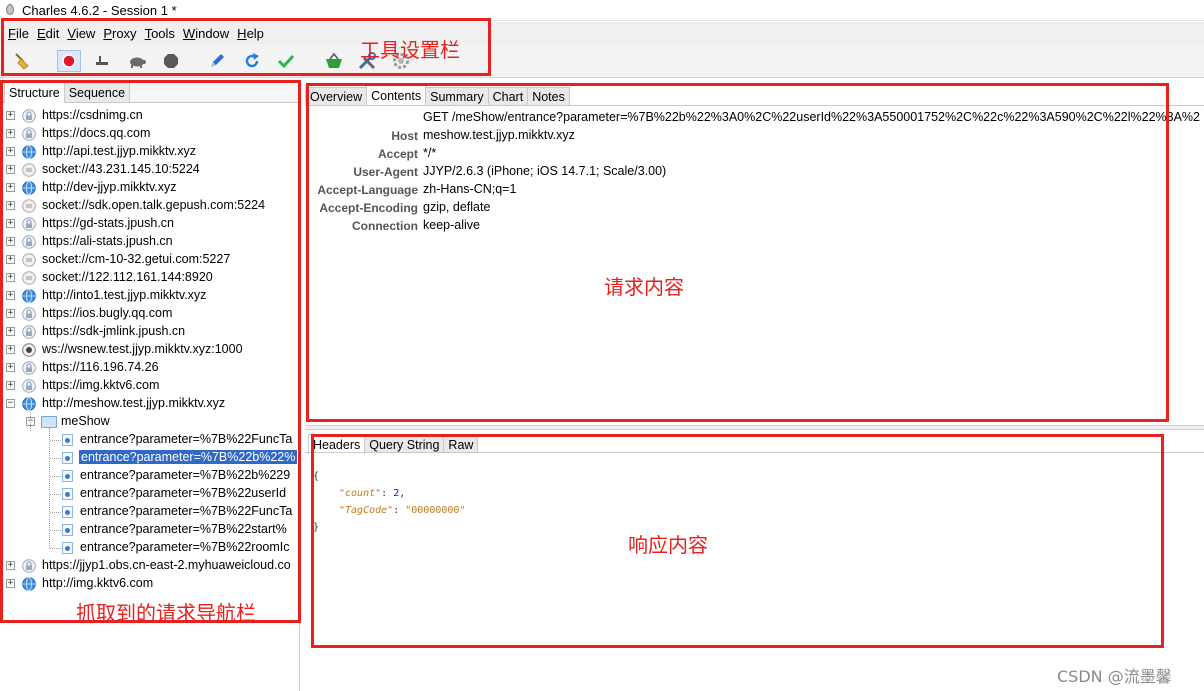  Describe the element at coordinates (644, 287) in the screenshot. I see `annotation-request-label: 请求内容` at that location.